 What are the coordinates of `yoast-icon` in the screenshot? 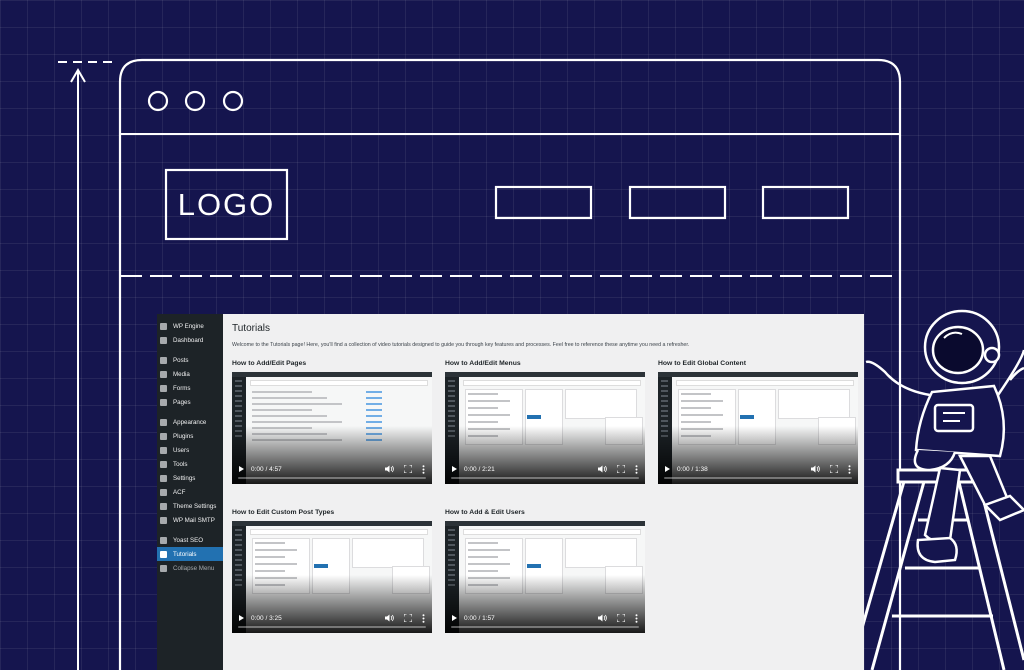 It's located at (163, 540).